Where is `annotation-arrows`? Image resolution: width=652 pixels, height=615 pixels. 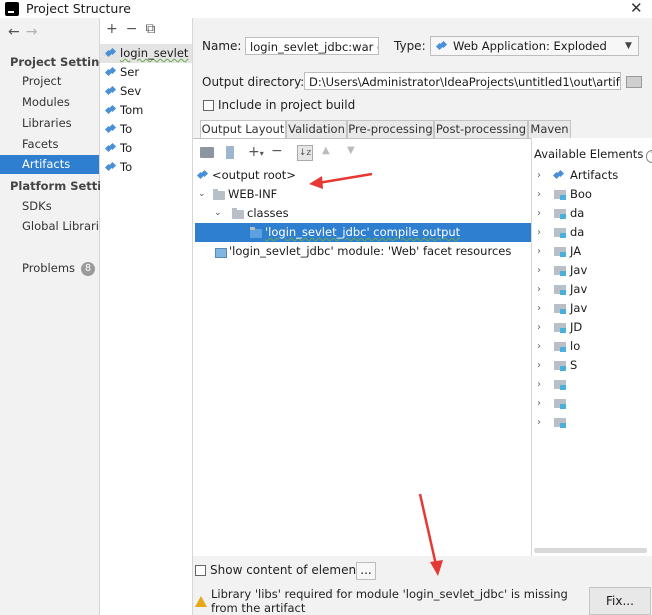
annotation-arrows is located at coordinates (376, 374).